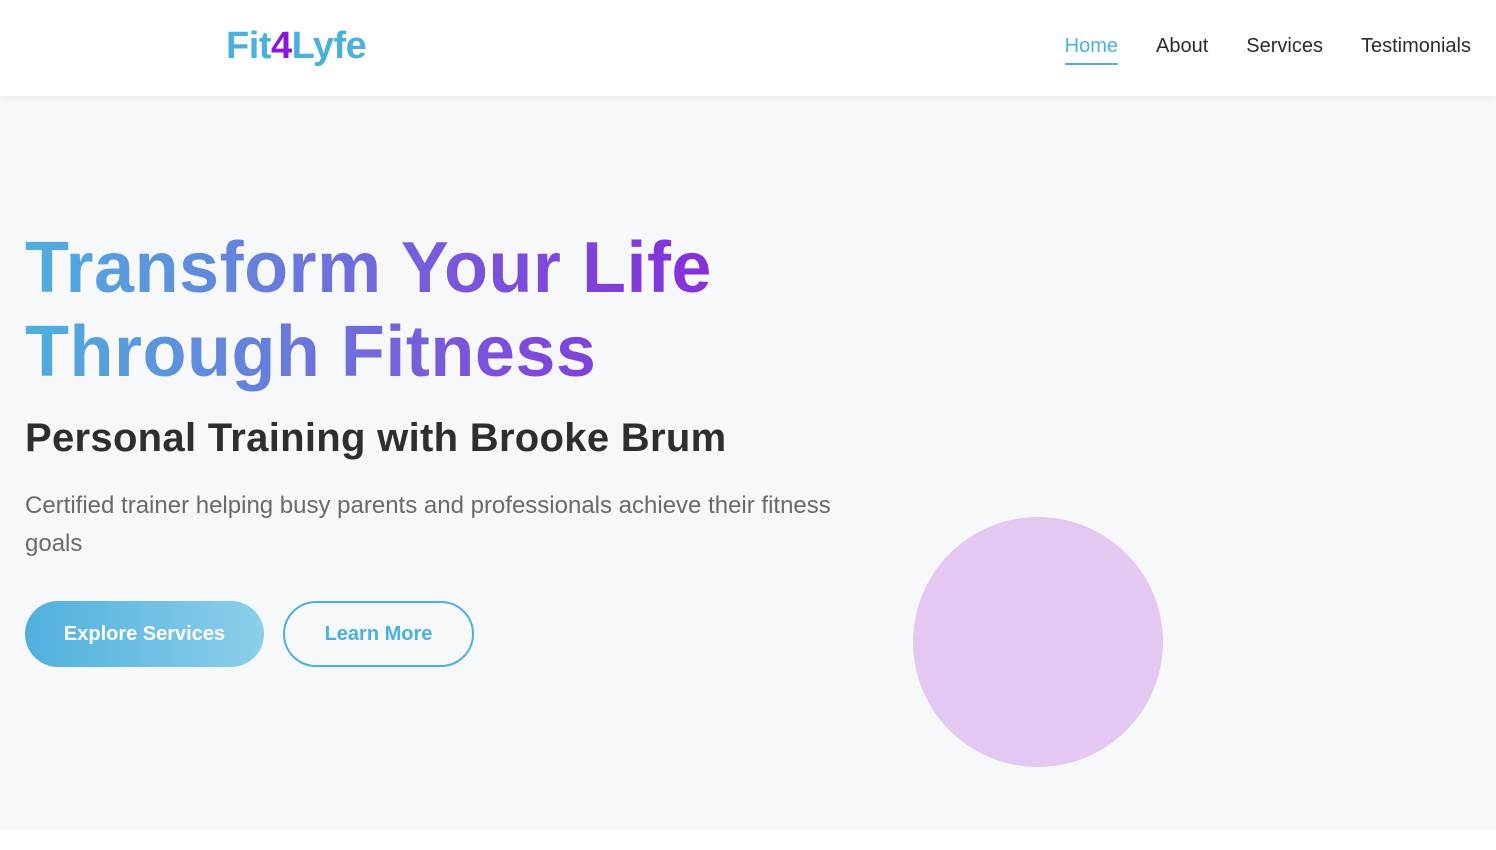 The width and height of the screenshot is (1496, 850). I want to click on hero-headline: Transform Your Life Through Fitness, so click(425, 310).